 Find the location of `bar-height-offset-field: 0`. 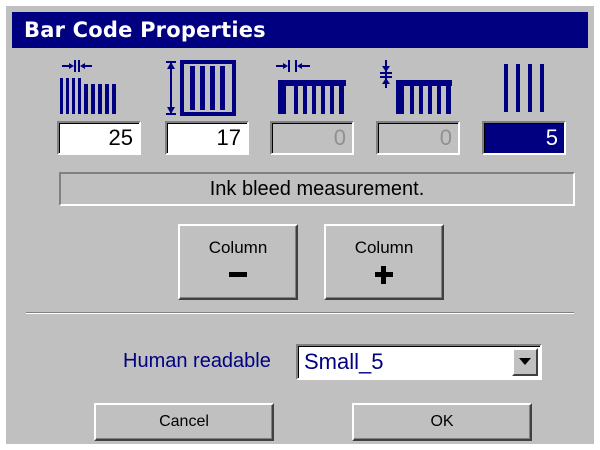

bar-height-offset-field: 0 is located at coordinates (418, 138).